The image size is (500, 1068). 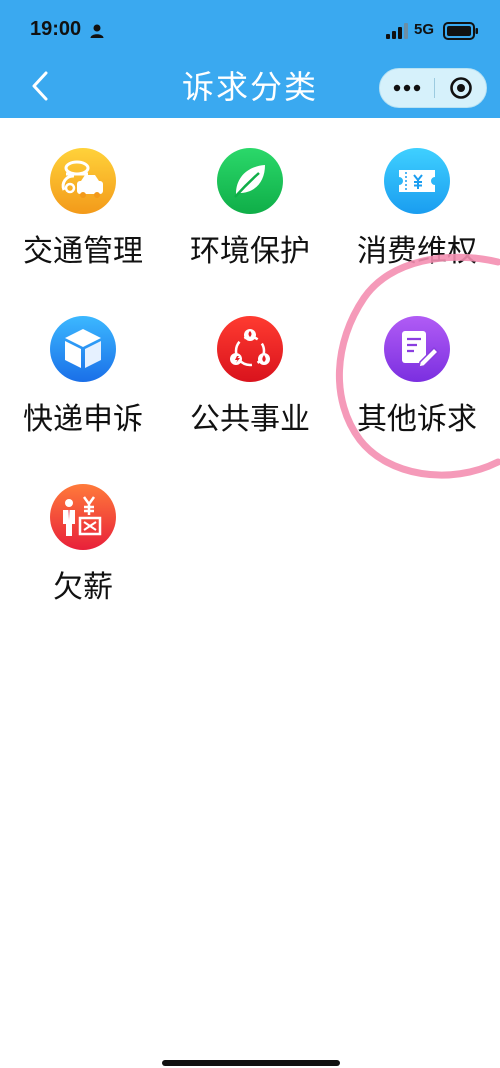 I want to click on package-icon, so click(x=83, y=349).